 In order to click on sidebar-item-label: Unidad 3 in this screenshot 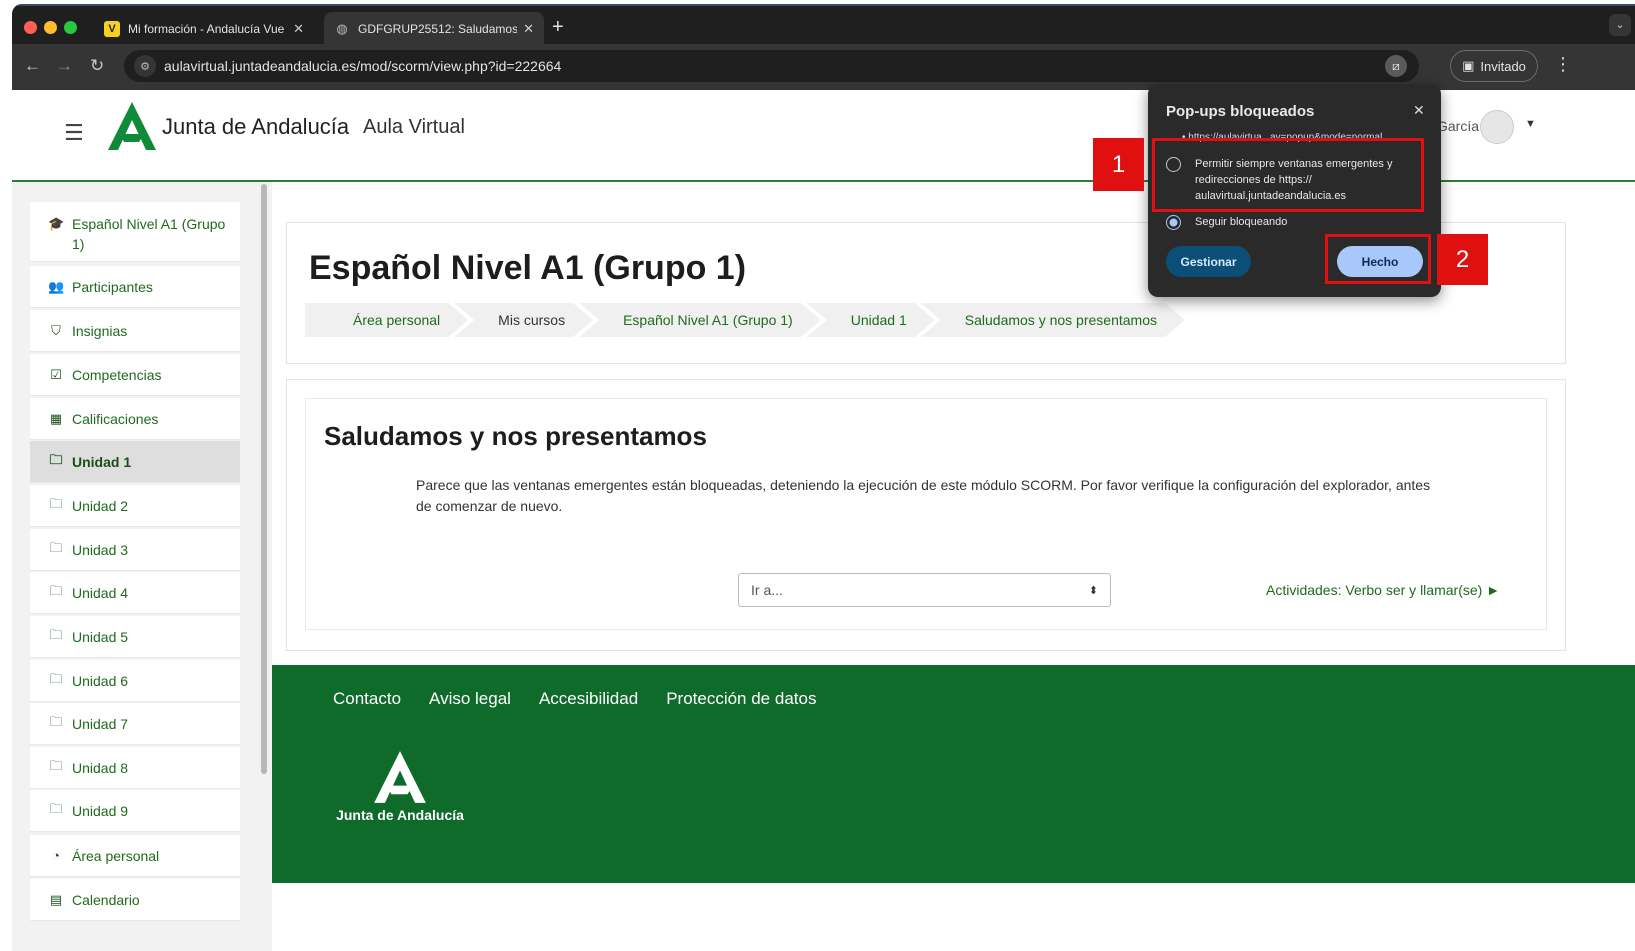, I will do `click(100, 549)`.